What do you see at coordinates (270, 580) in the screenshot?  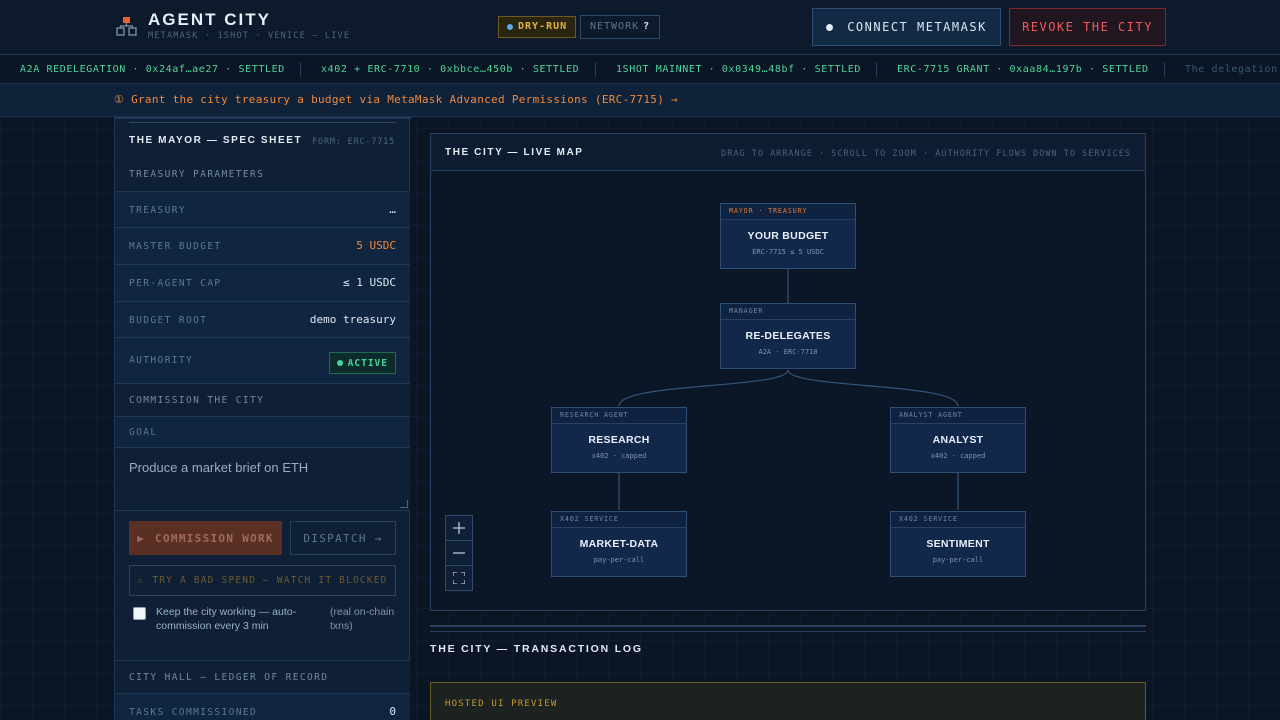 I see `bad-spend-label: TRY A BAD SPEND — WATCH IT BLOCKED` at bounding box center [270, 580].